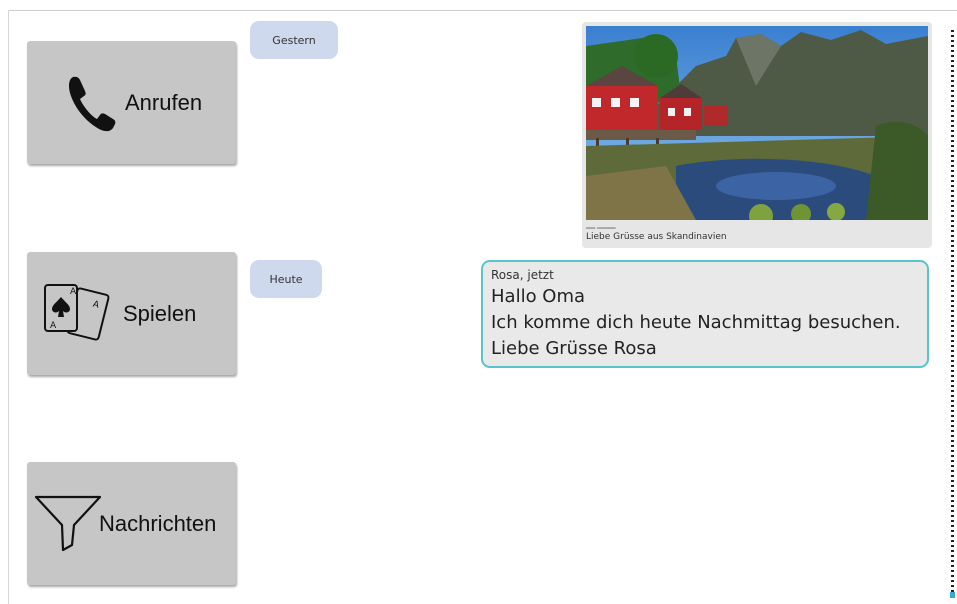 The width and height of the screenshot is (957, 604). Describe the element at coordinates (522, 275) in the screenshot. I see `message-sender: Rosa, jetzt` at that location.